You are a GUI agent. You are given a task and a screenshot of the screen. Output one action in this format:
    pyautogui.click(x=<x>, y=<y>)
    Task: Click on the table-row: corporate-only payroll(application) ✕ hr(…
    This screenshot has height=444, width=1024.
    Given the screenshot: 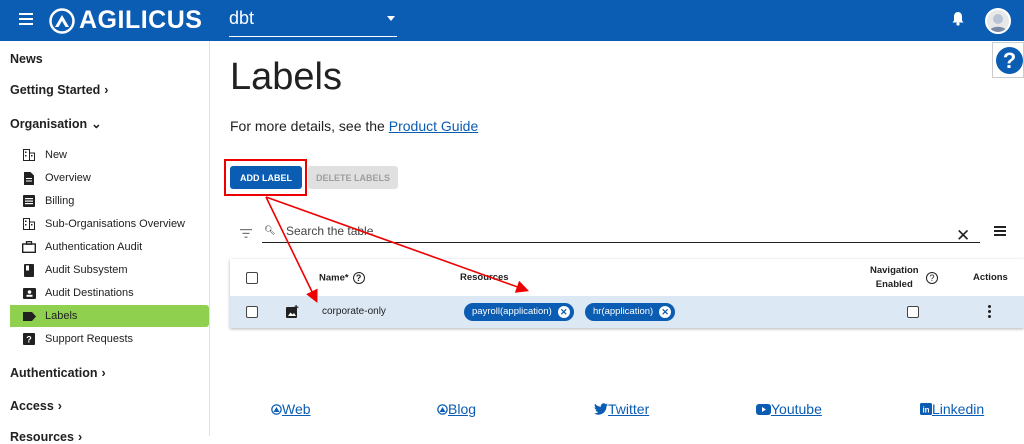 What is the action you would take?
    pyautogui.click(x=627, y=312)
    